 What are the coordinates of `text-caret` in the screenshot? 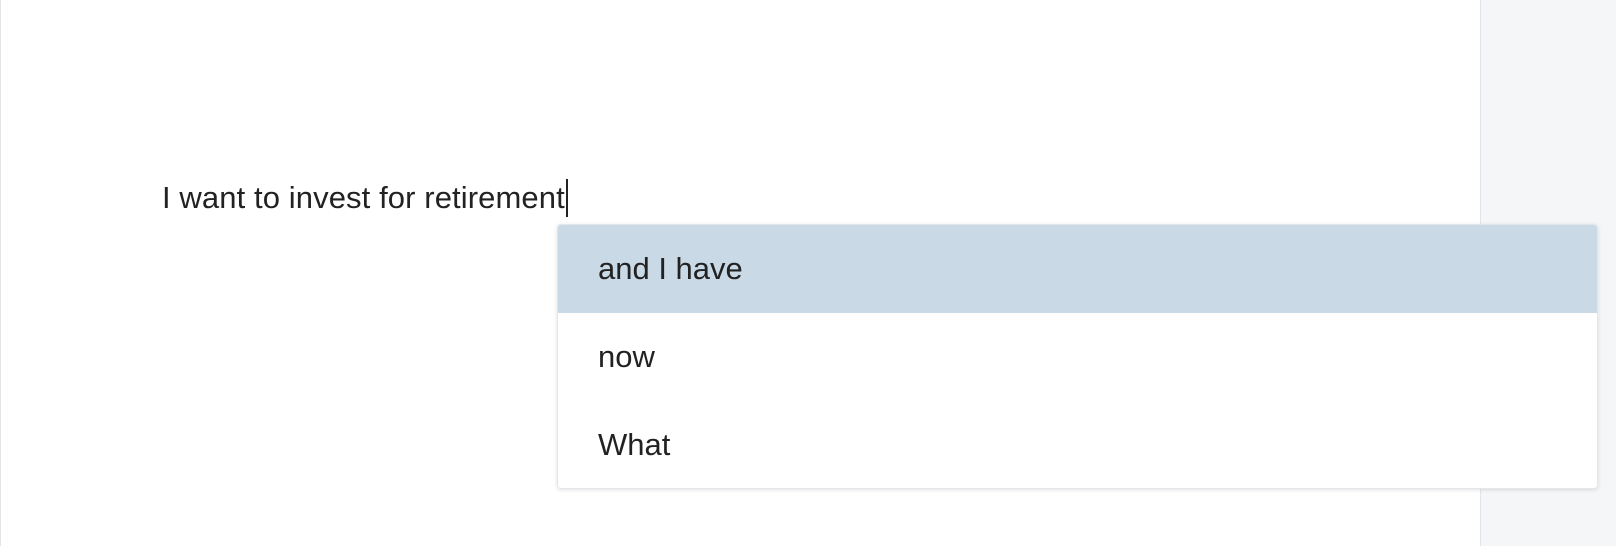 It's located at (566, 198).